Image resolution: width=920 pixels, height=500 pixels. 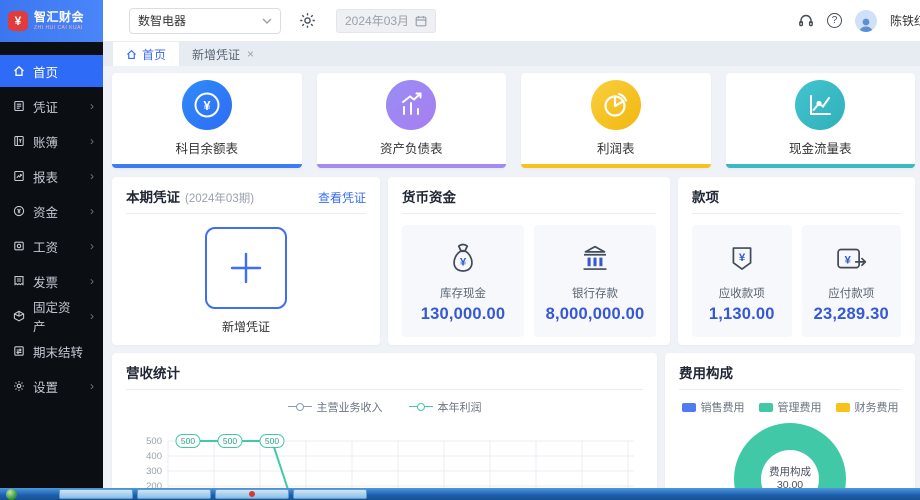 I want to click on payable-arrow-icon: ¥, so click(x=851, y=260).